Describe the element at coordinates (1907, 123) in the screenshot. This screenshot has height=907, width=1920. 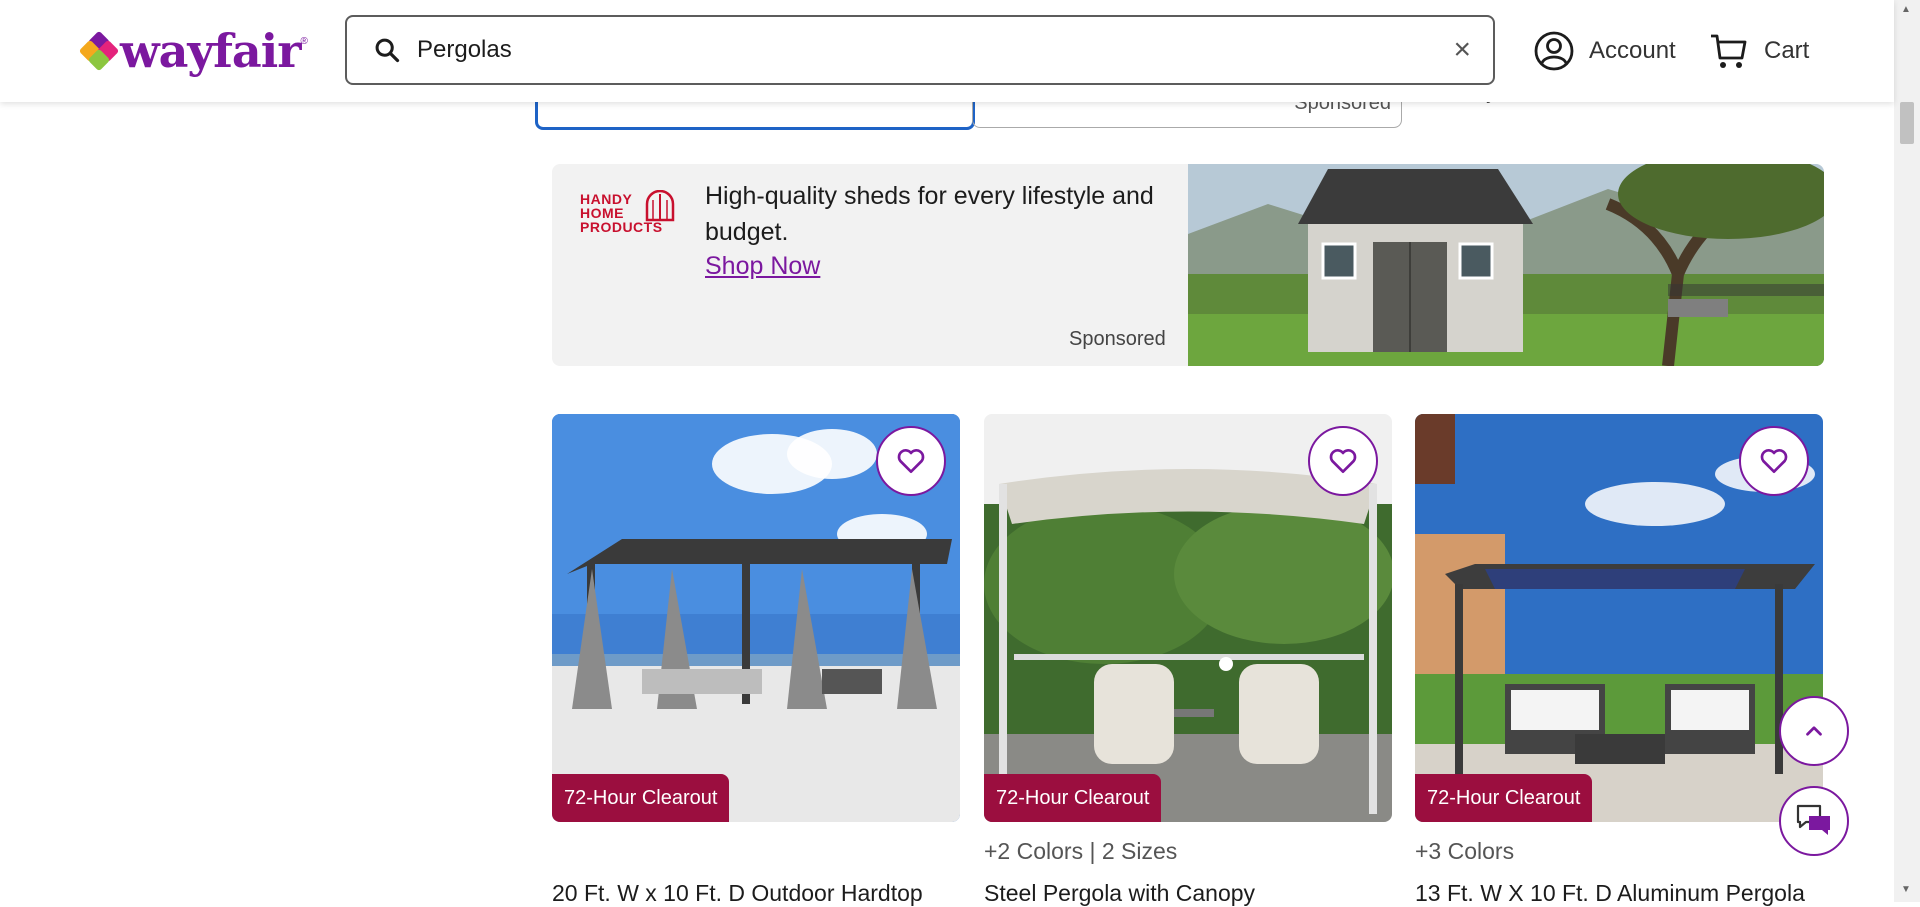
I see `scrollbar-thumb` at that location.